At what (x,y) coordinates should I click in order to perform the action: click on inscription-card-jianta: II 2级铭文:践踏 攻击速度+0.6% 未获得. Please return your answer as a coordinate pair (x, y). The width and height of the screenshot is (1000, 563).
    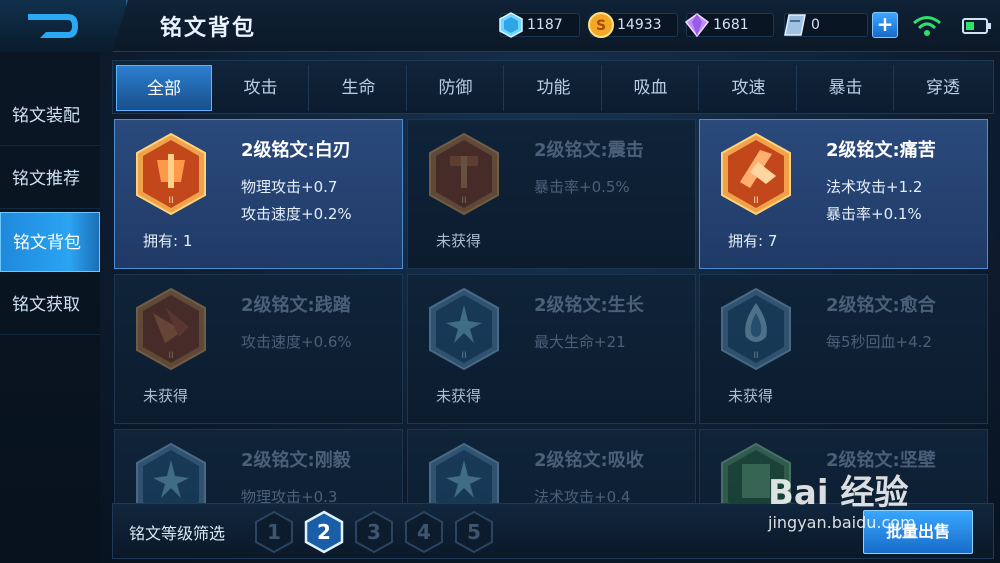
    Looking at the image, I should click on (258, 349).